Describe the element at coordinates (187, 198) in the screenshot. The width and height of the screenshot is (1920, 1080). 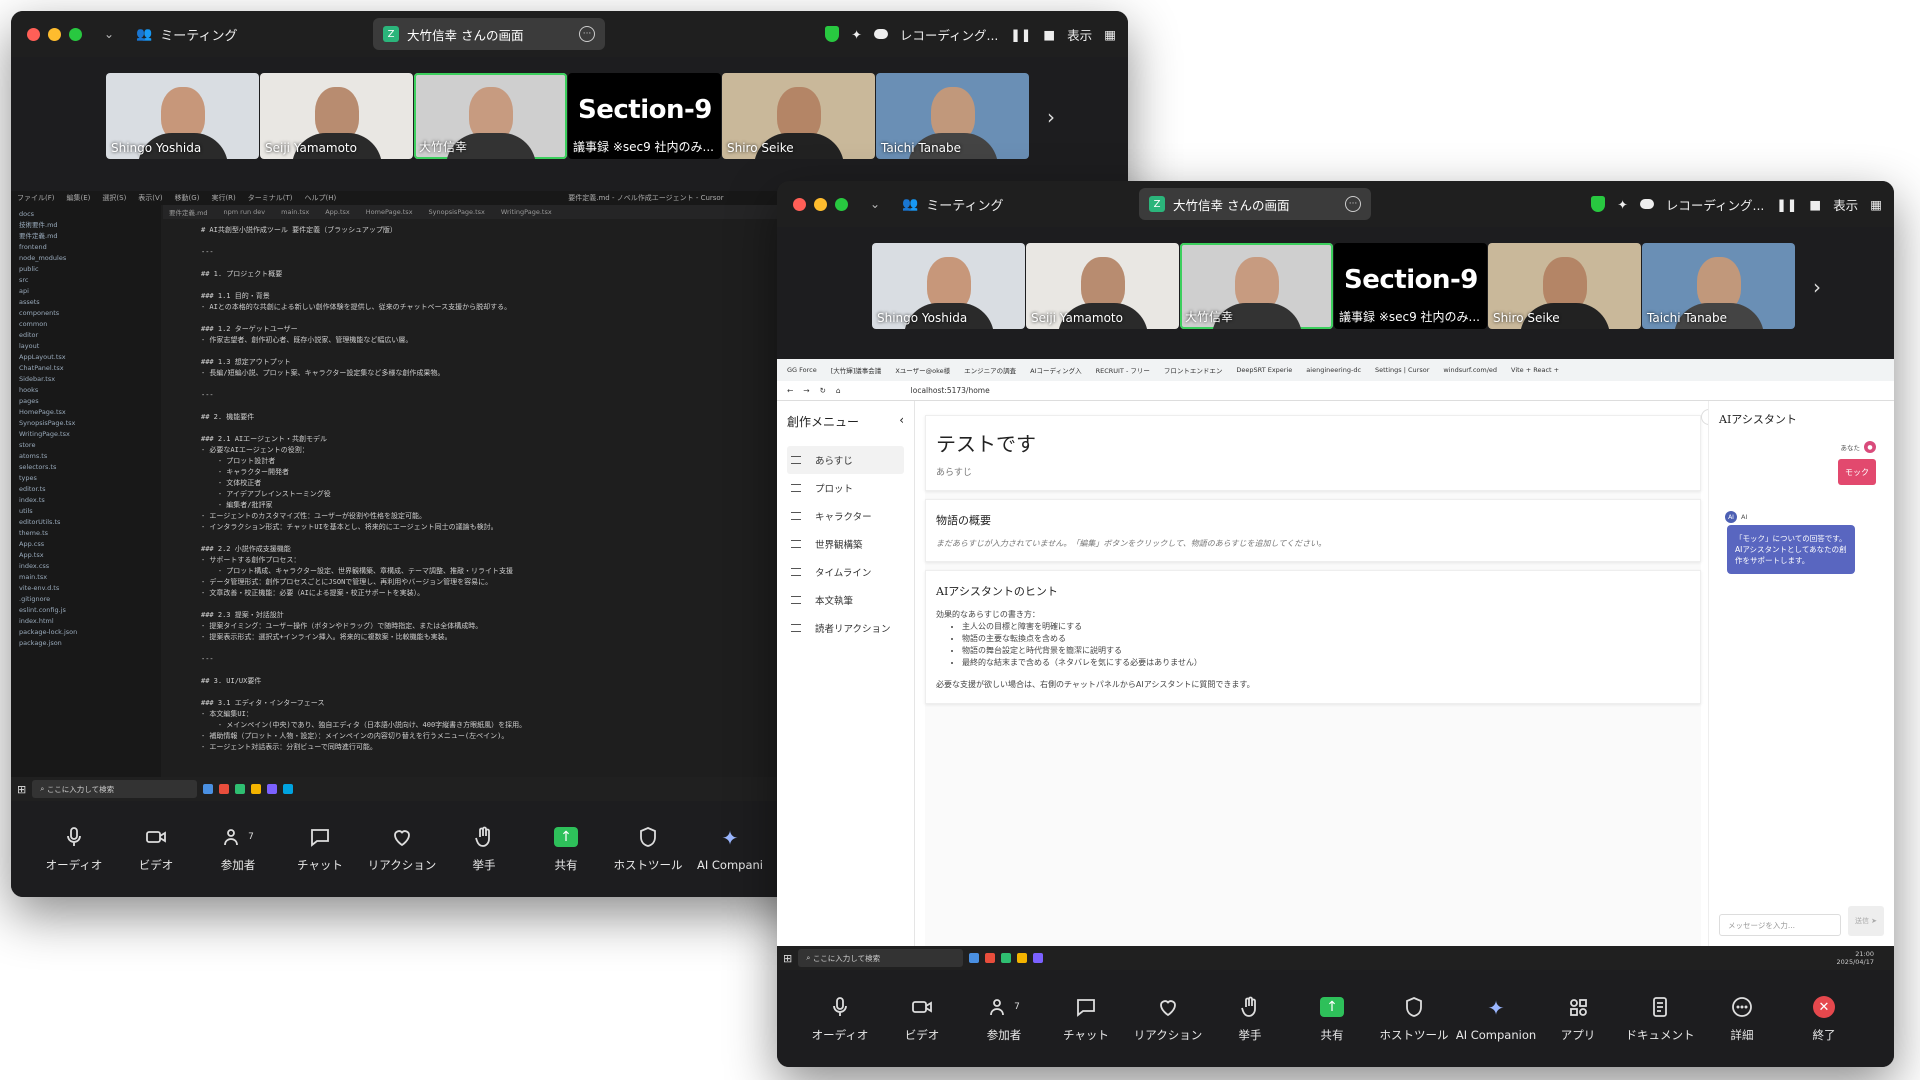
I see `menu-item: 移動(G)` at that location.